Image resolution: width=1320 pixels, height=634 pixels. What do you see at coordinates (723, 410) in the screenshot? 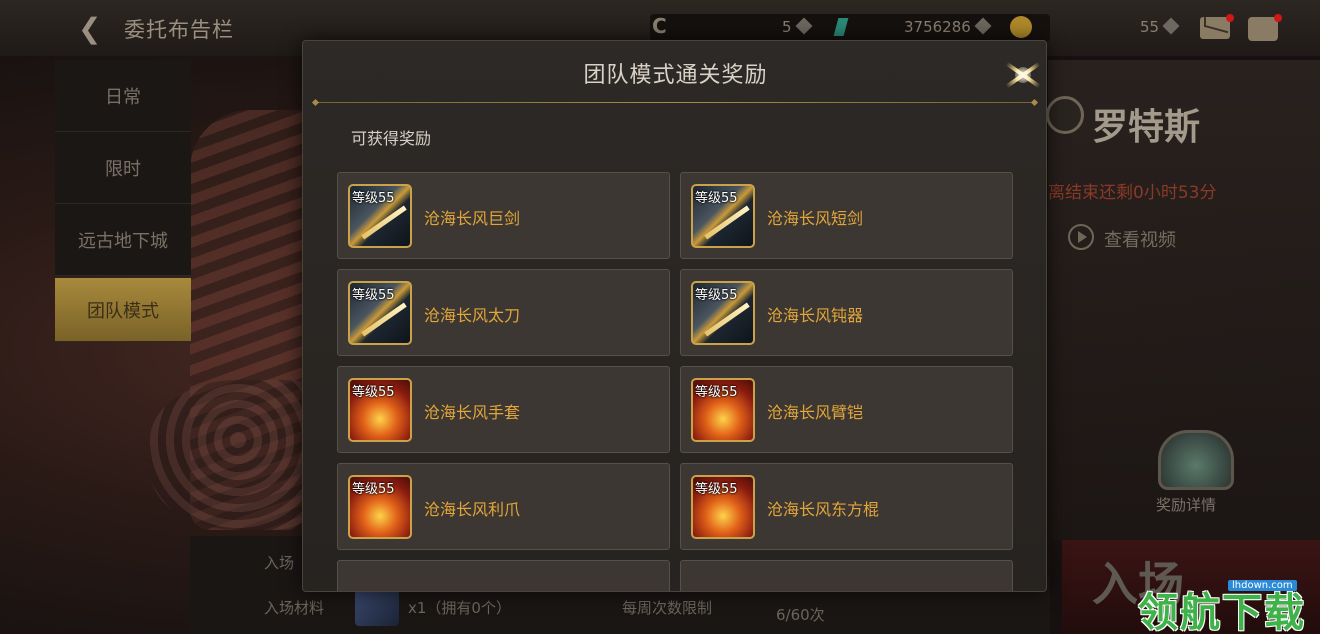
I see `arm-guard-icon: 等级55` at bounding box center [723, 410].